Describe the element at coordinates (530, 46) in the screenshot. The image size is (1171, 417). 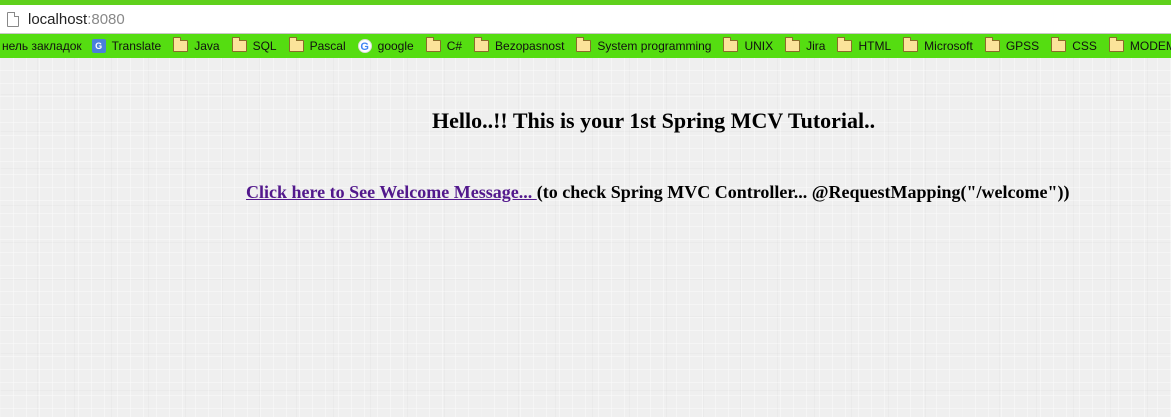
I see `bookmark-label: Bezopasnost` at that location.